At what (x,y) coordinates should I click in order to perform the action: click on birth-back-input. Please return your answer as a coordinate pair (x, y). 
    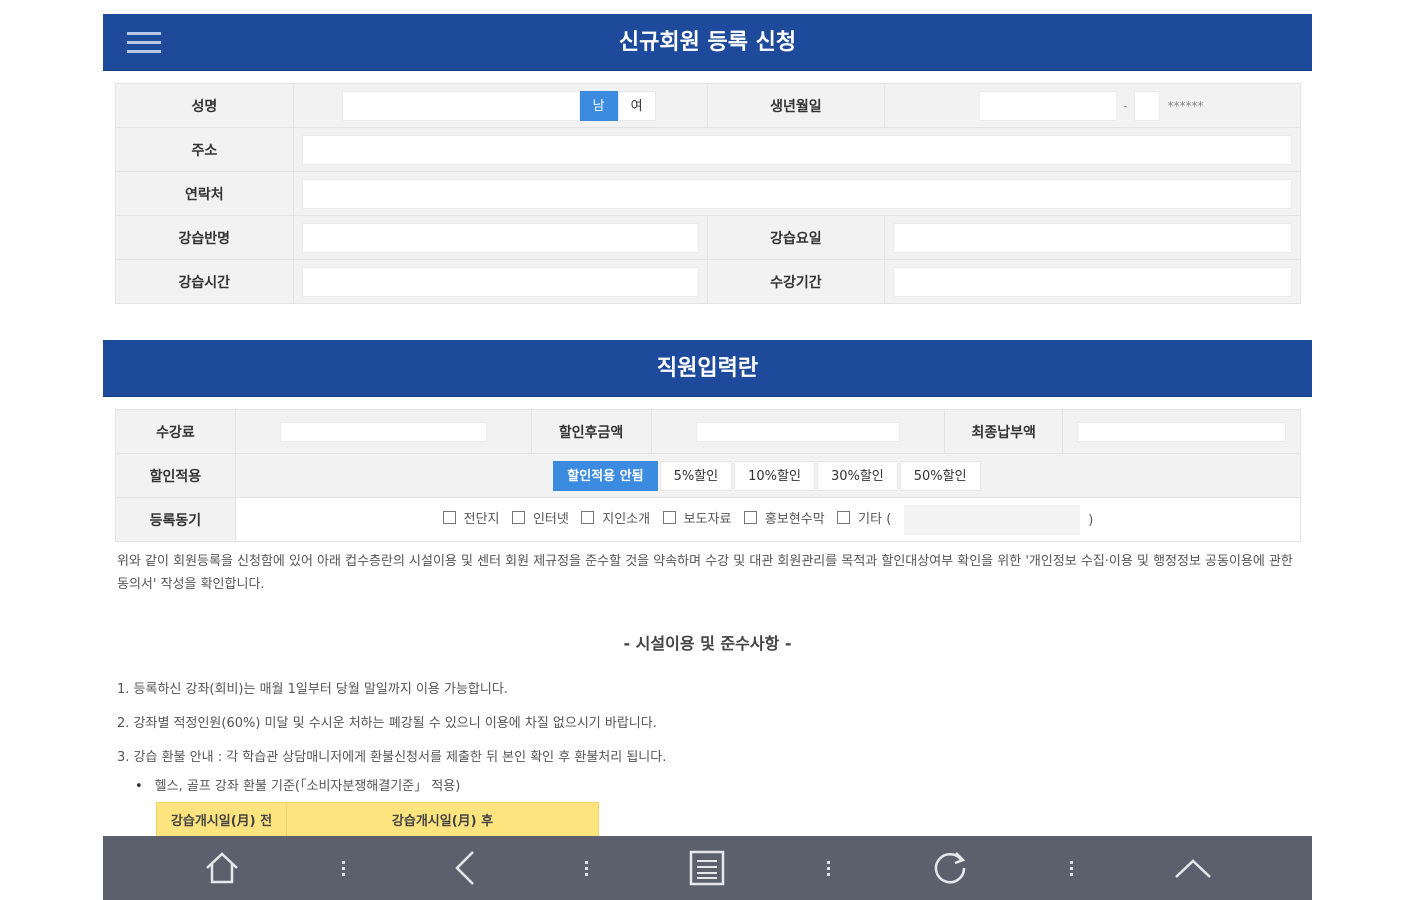
    Looking at the image, I should click on (1146, 105).